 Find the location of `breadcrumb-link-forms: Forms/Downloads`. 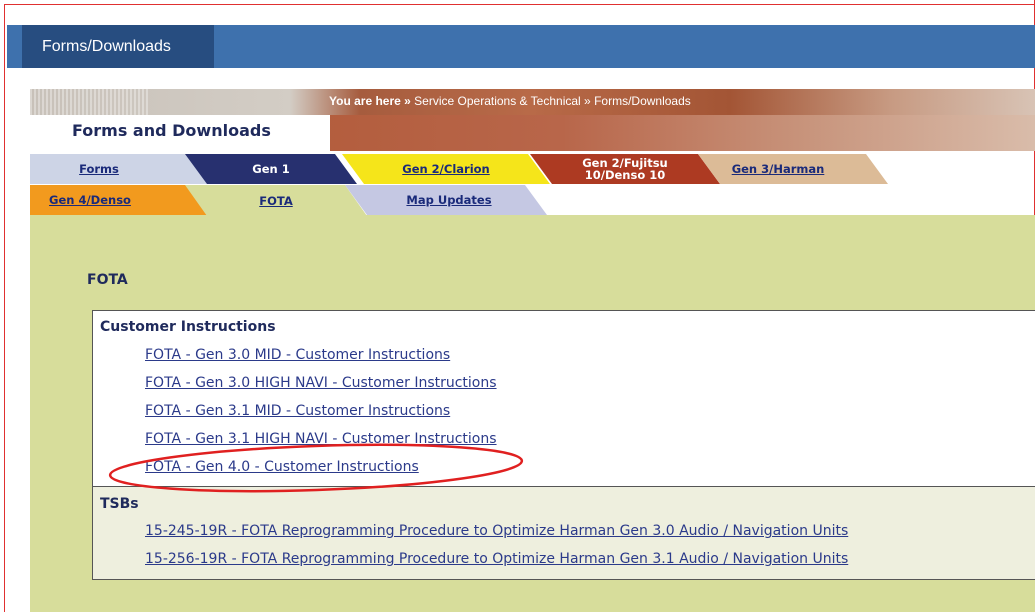

breadcrumb-link-forms: Forms/Downloads is located at coordinates (642, 101).